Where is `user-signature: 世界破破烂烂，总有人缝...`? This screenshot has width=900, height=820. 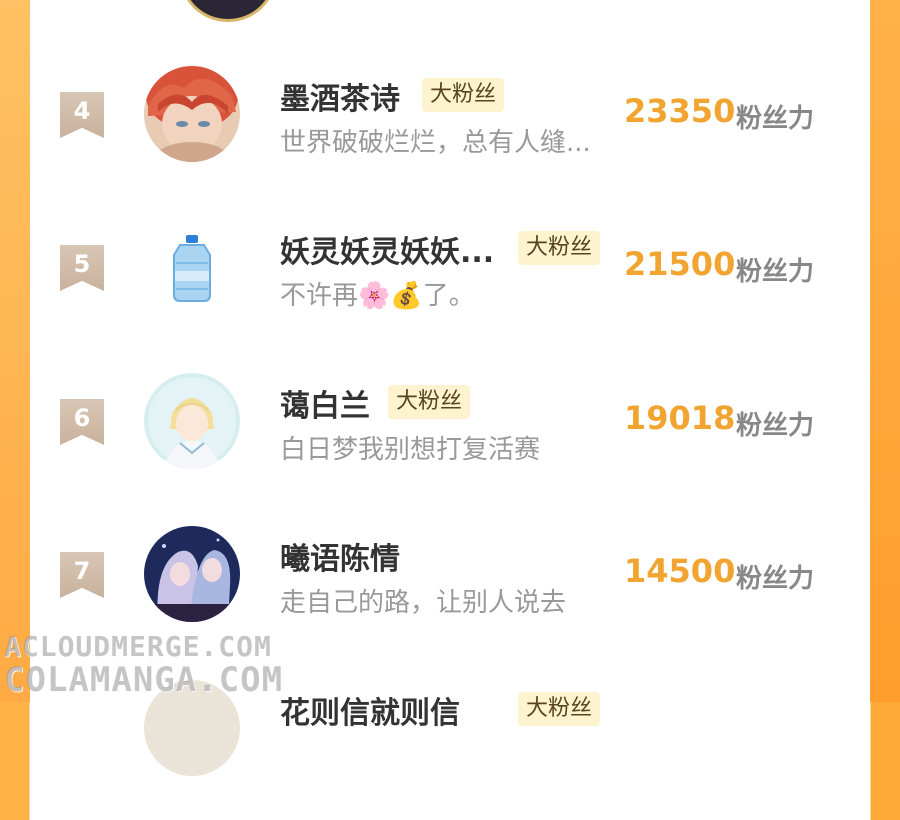 user-signature: 世界破破烂烂，总有人缝... is located at coordinates (435, 143).